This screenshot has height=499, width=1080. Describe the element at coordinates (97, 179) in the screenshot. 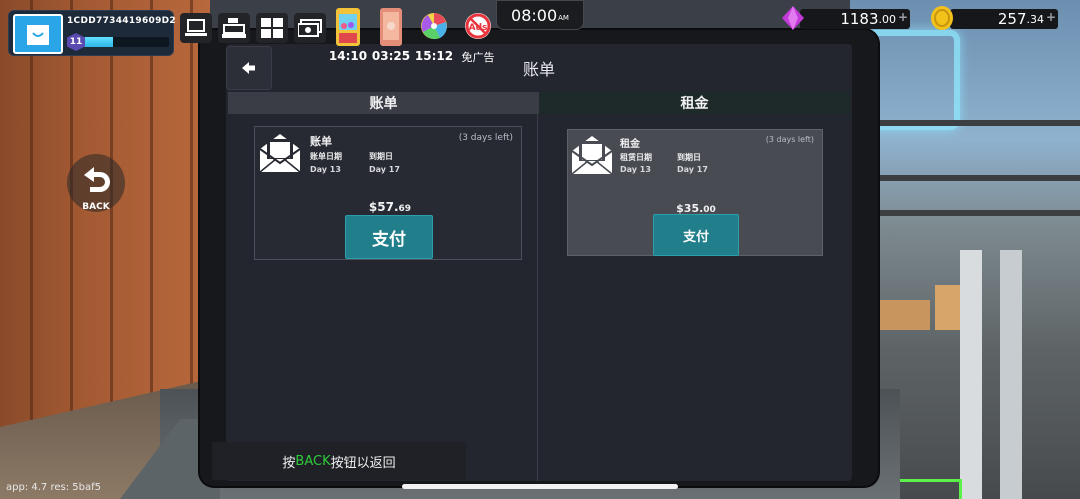

I see `undo-arrow-icon` at that location.